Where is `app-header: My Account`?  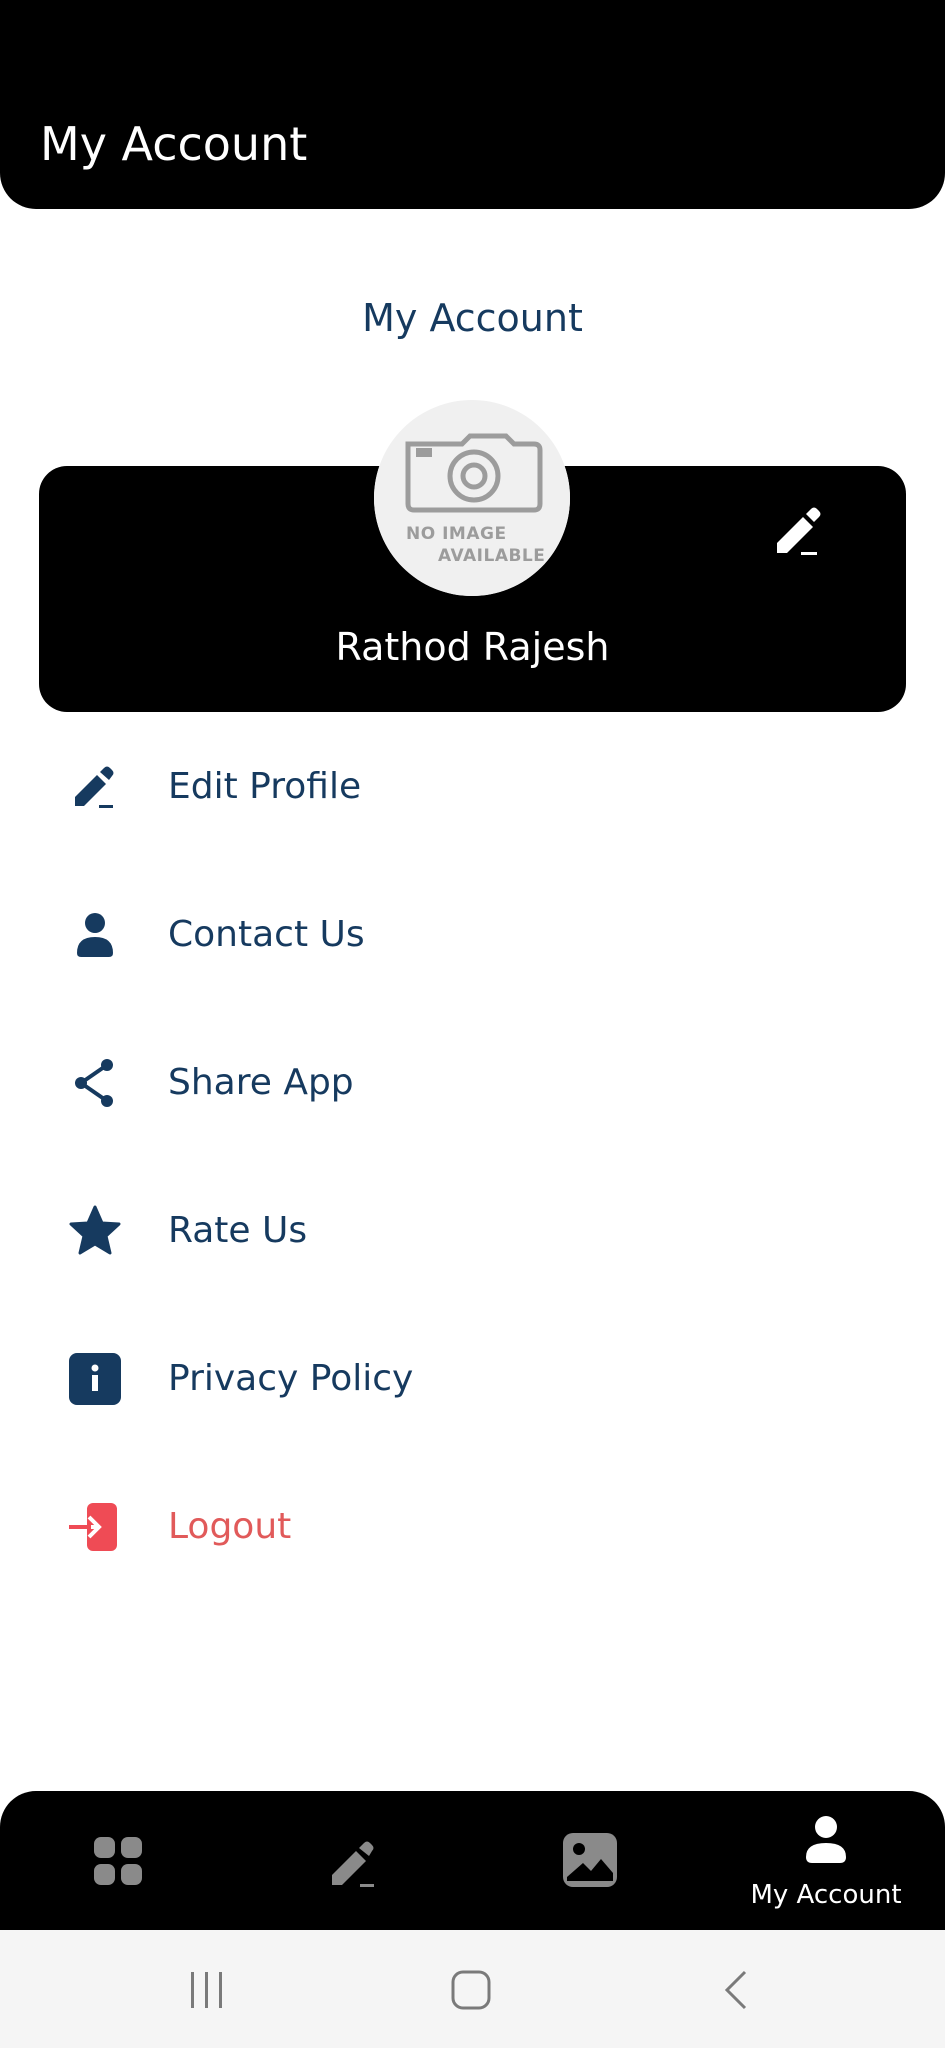 app-header: My Account is located at coordinates (472, 104).